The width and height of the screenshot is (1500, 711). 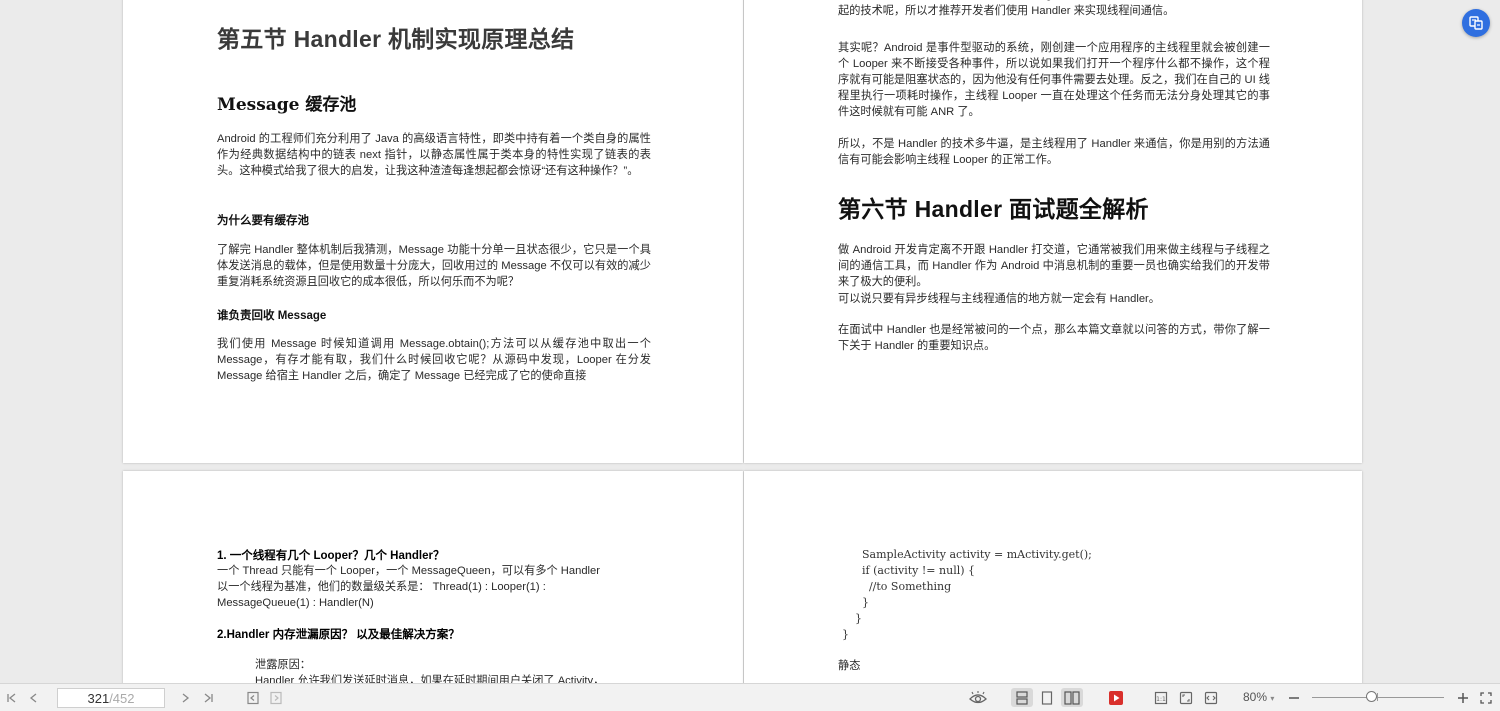 I want to click on continuous-view-button, so click(x=1022, y=697).